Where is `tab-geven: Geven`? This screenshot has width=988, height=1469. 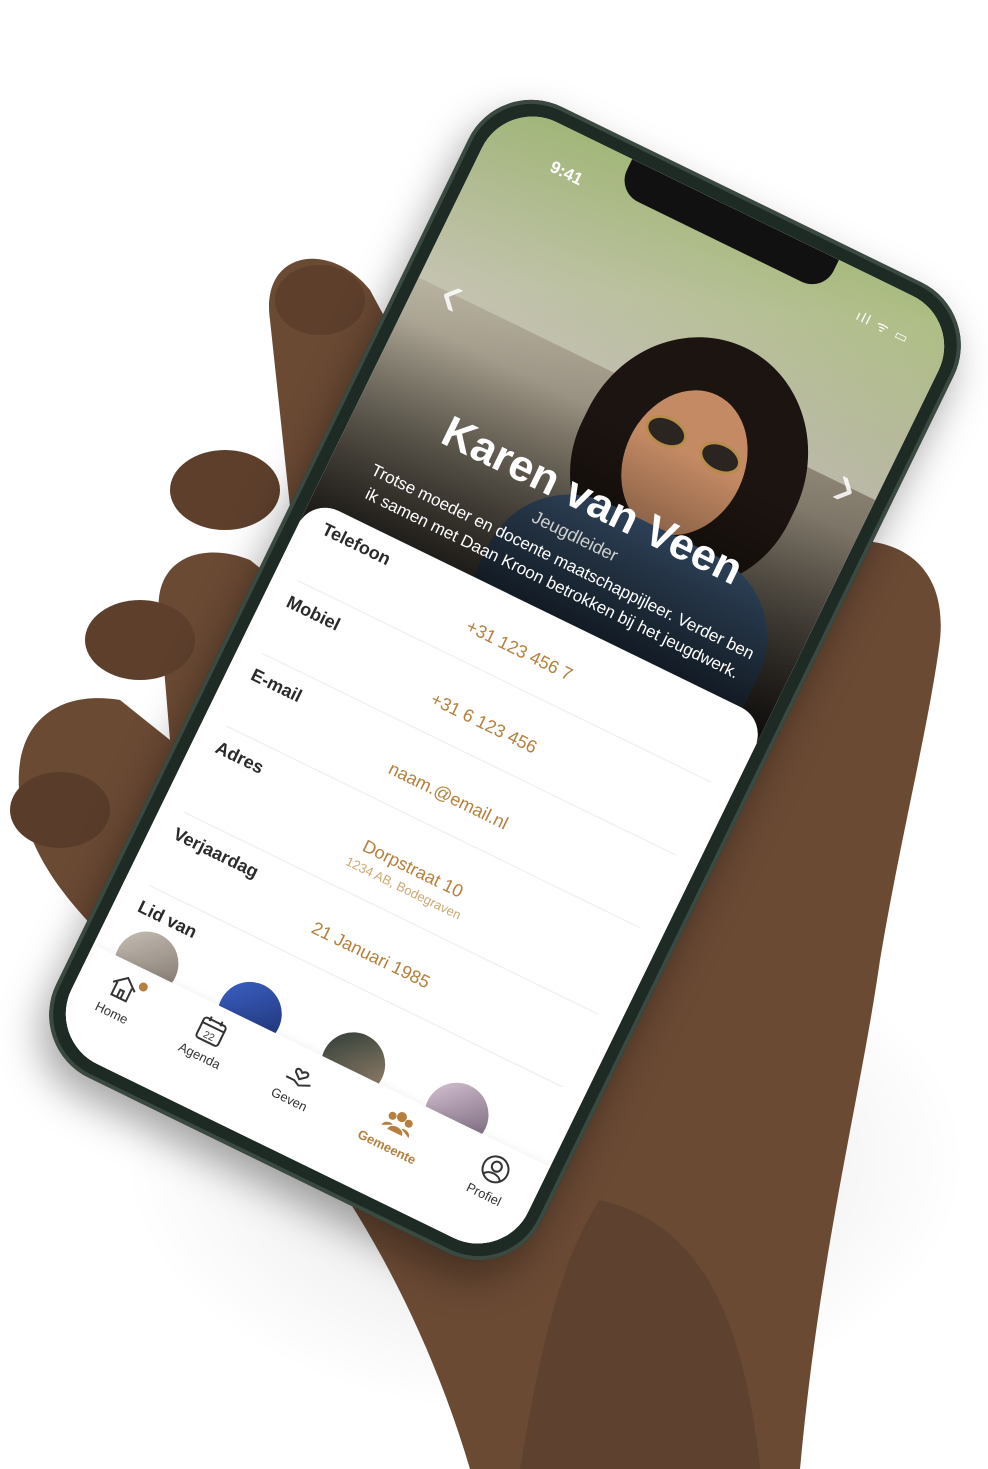
tab-geven: Geven is located at coordinates (297, 1083).